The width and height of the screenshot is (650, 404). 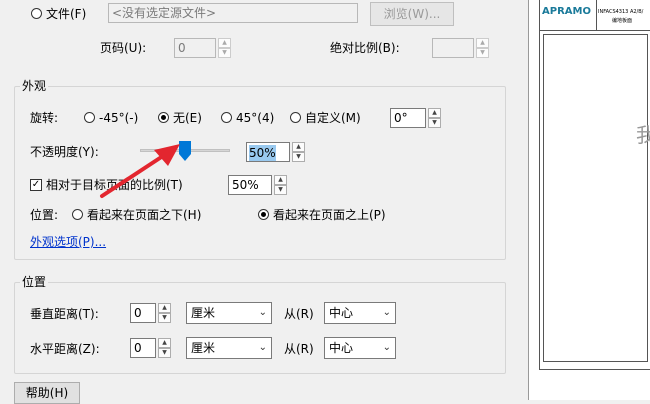 I want to click on appearance-title: 外观, so click(x=34, y=86).